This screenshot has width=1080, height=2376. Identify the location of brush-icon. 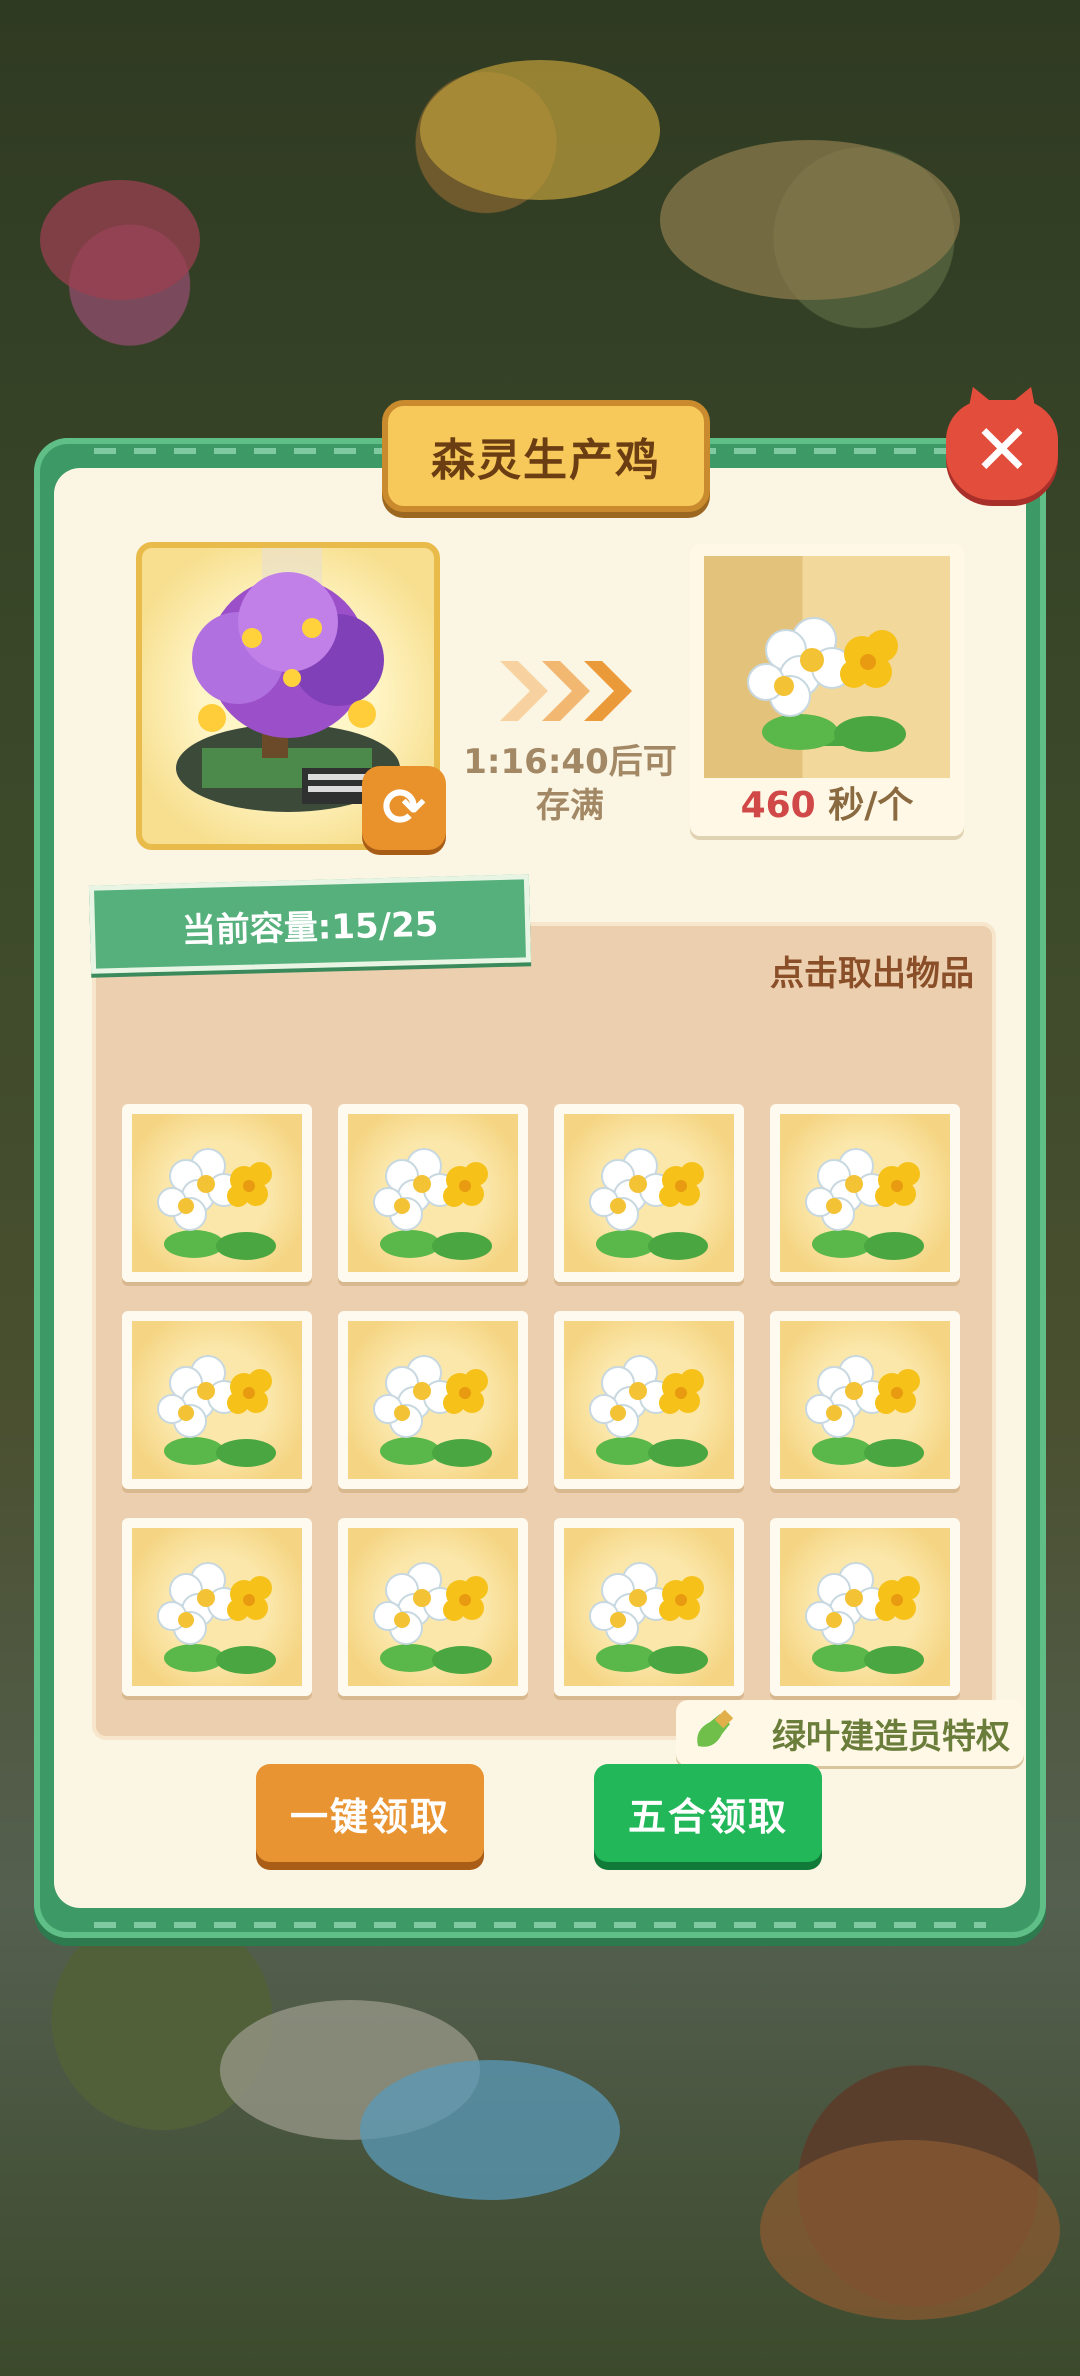
(715, 1728).